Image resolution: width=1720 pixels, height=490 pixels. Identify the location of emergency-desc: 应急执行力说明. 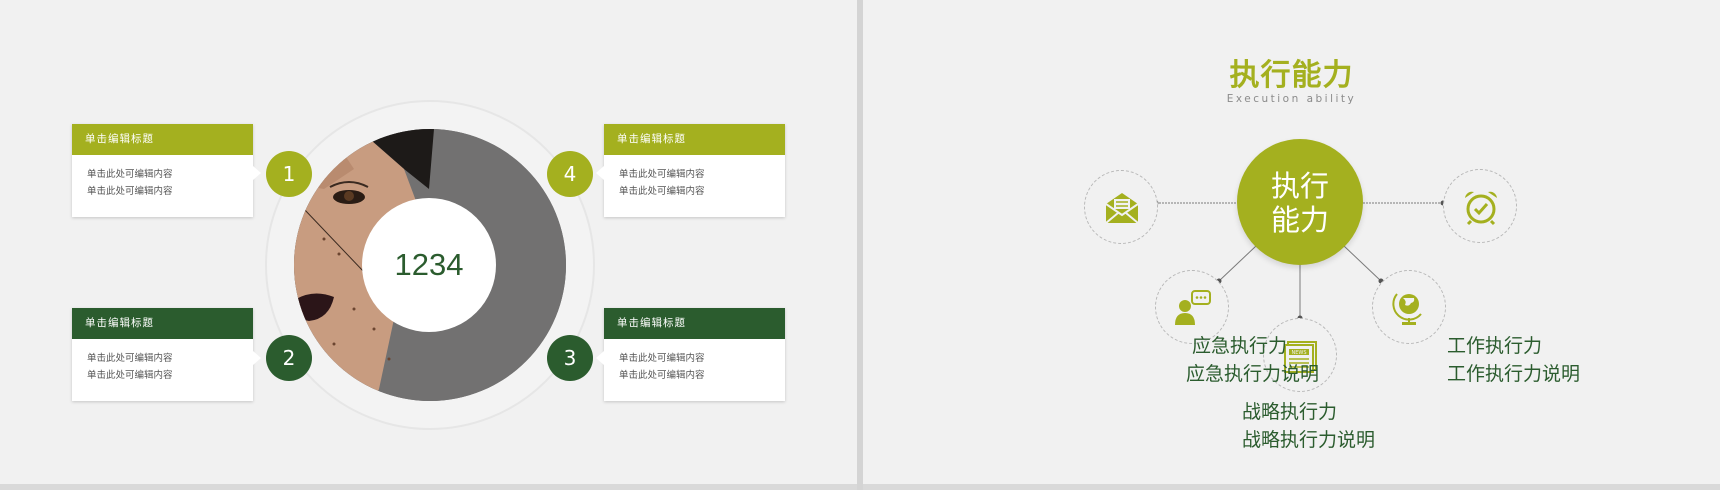
(1252, 374).